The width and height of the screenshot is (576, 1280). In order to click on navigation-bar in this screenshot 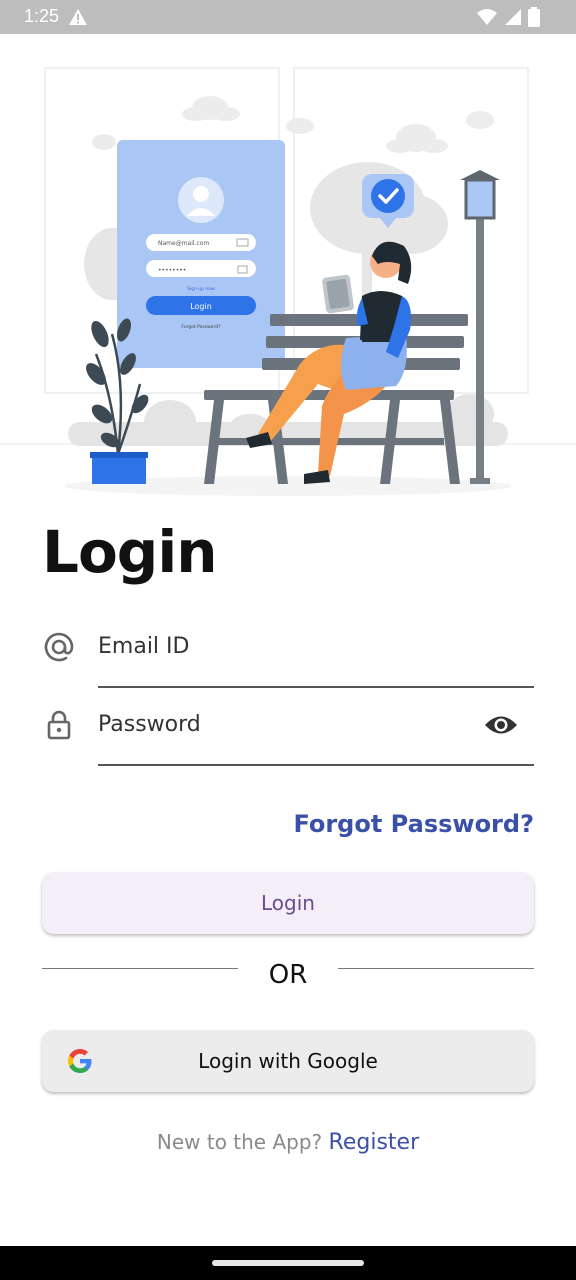, I will do `click(288, 1263)`.